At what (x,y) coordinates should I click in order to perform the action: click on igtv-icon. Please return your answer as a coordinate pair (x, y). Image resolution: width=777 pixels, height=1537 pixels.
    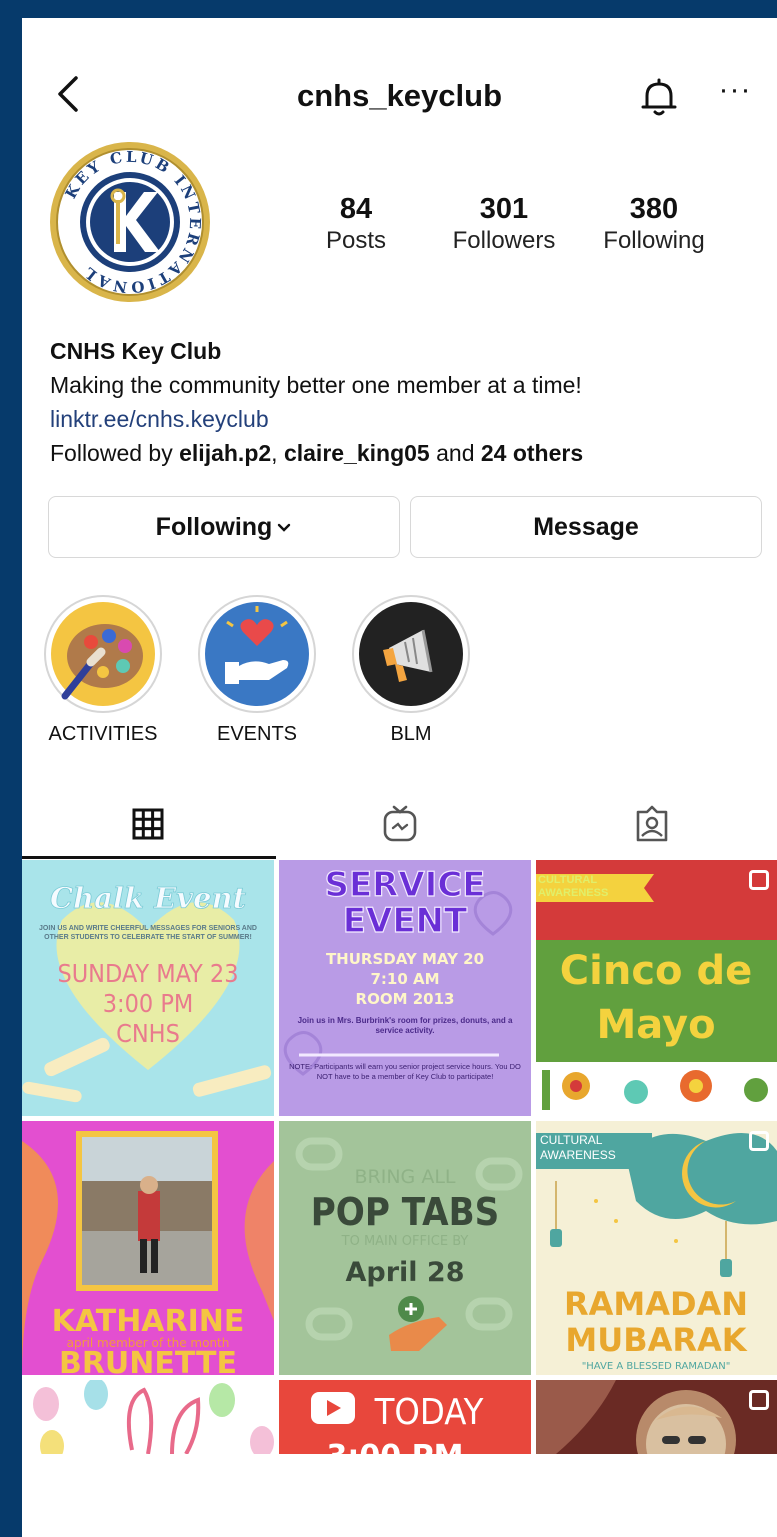
    Looking at the image, I should click on (399, 823).